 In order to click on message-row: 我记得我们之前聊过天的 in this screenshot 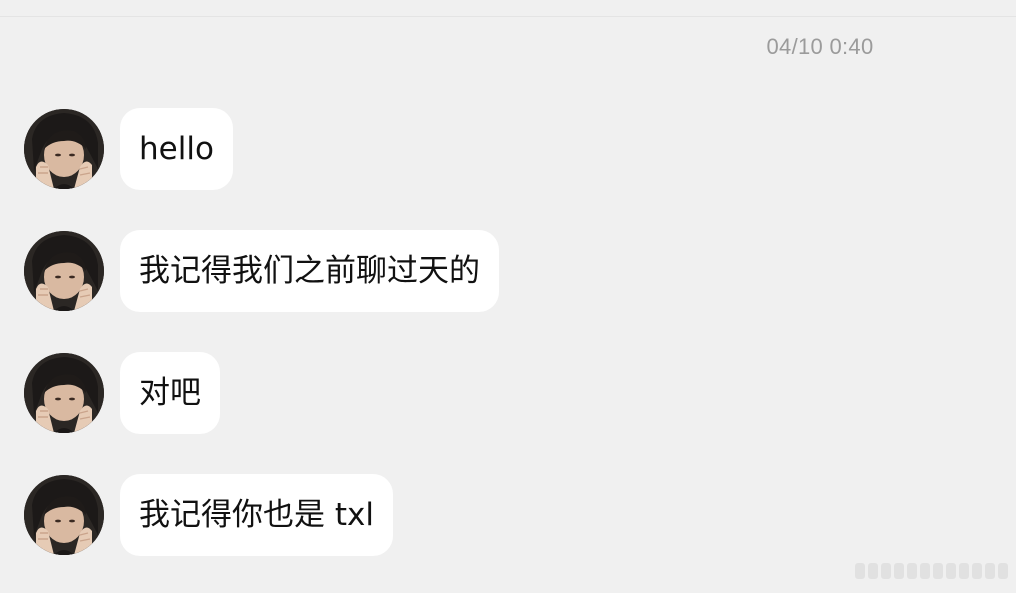, I will do `click(261, 271)`.